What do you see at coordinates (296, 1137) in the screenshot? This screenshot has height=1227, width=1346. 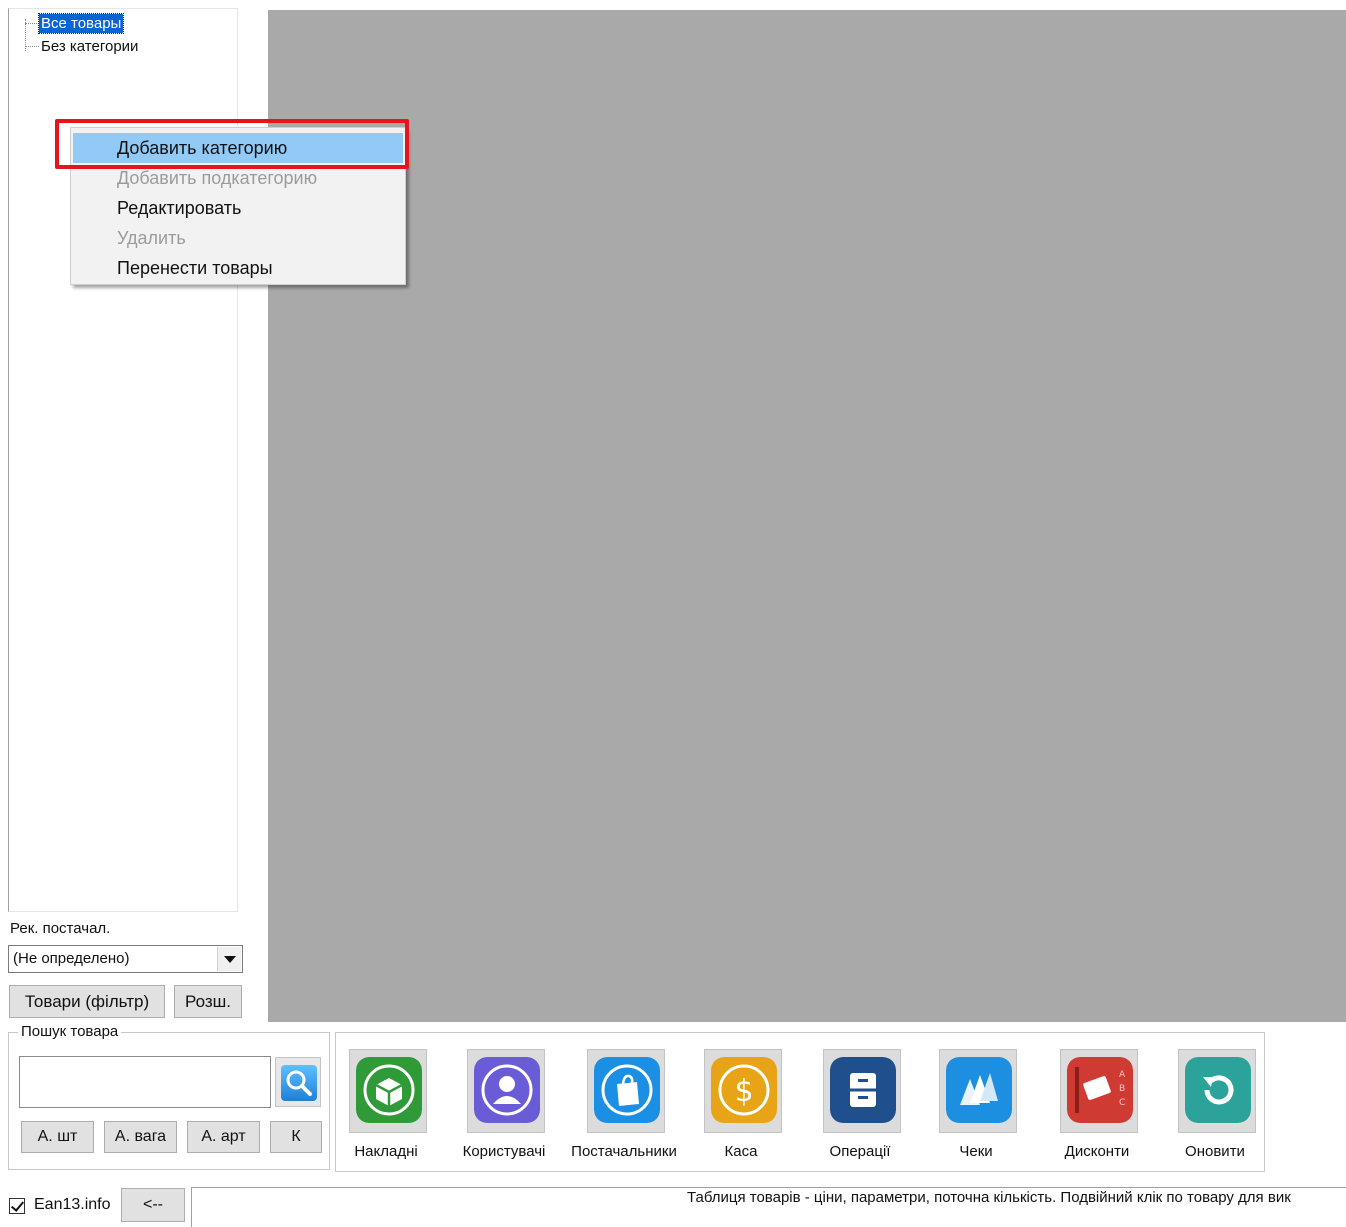 I see `k-button: К` at bounding box center [296, 1137].